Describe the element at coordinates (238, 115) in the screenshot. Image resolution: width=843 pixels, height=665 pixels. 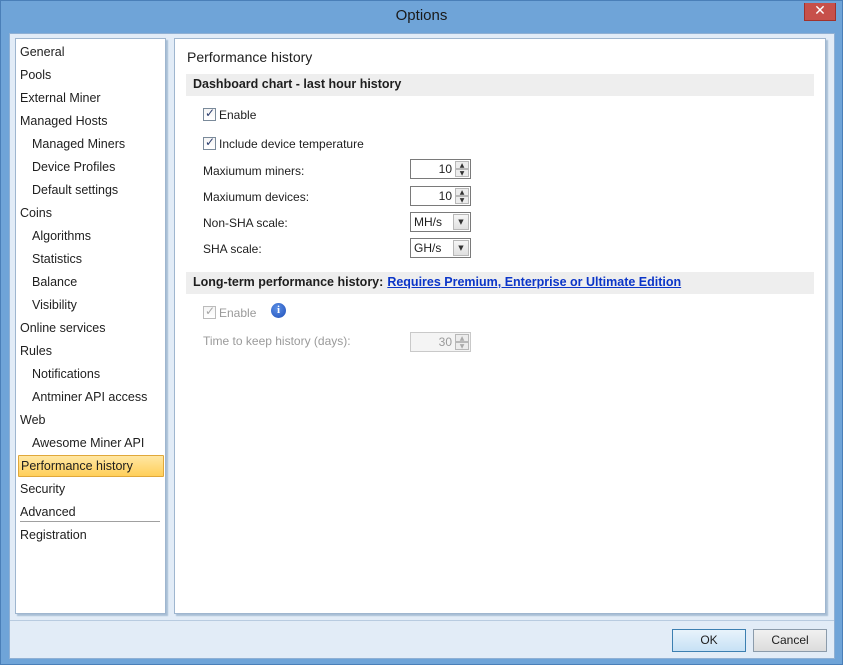
I see `dashboard-enable-label: Enable` at that location.